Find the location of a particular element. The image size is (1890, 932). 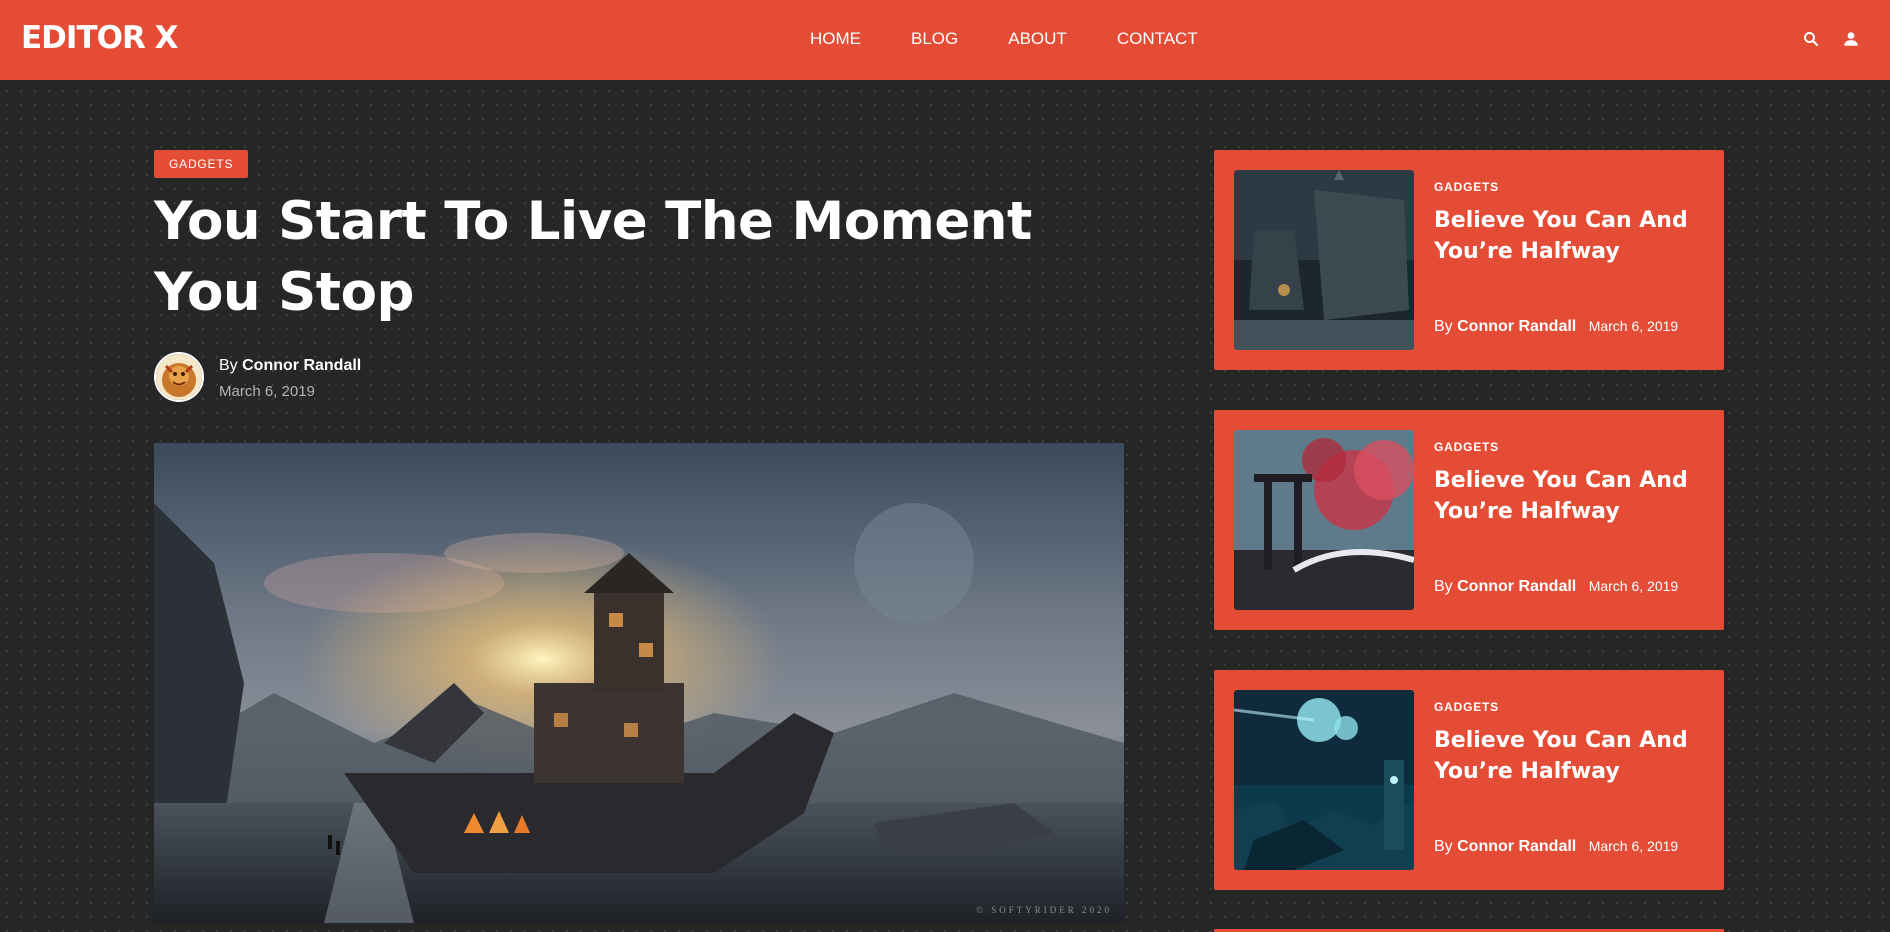

image-watermark: © SOFTYRIDER 2020 is located at coordinates (1044, 910).